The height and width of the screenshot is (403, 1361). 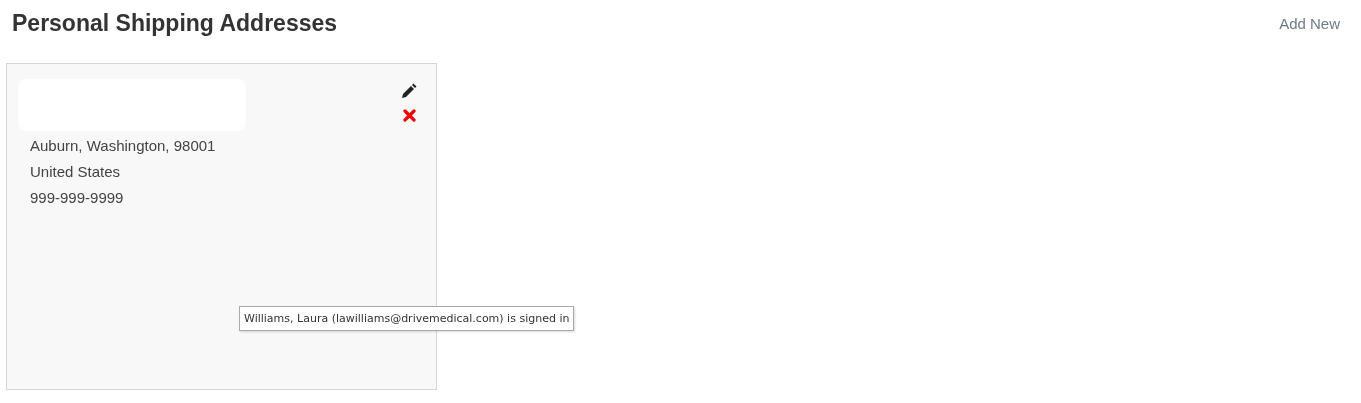 What do you see at coordinates (75, 172) in the screenshot?
I see `address-line: United States` at bounding box center [75, 172].